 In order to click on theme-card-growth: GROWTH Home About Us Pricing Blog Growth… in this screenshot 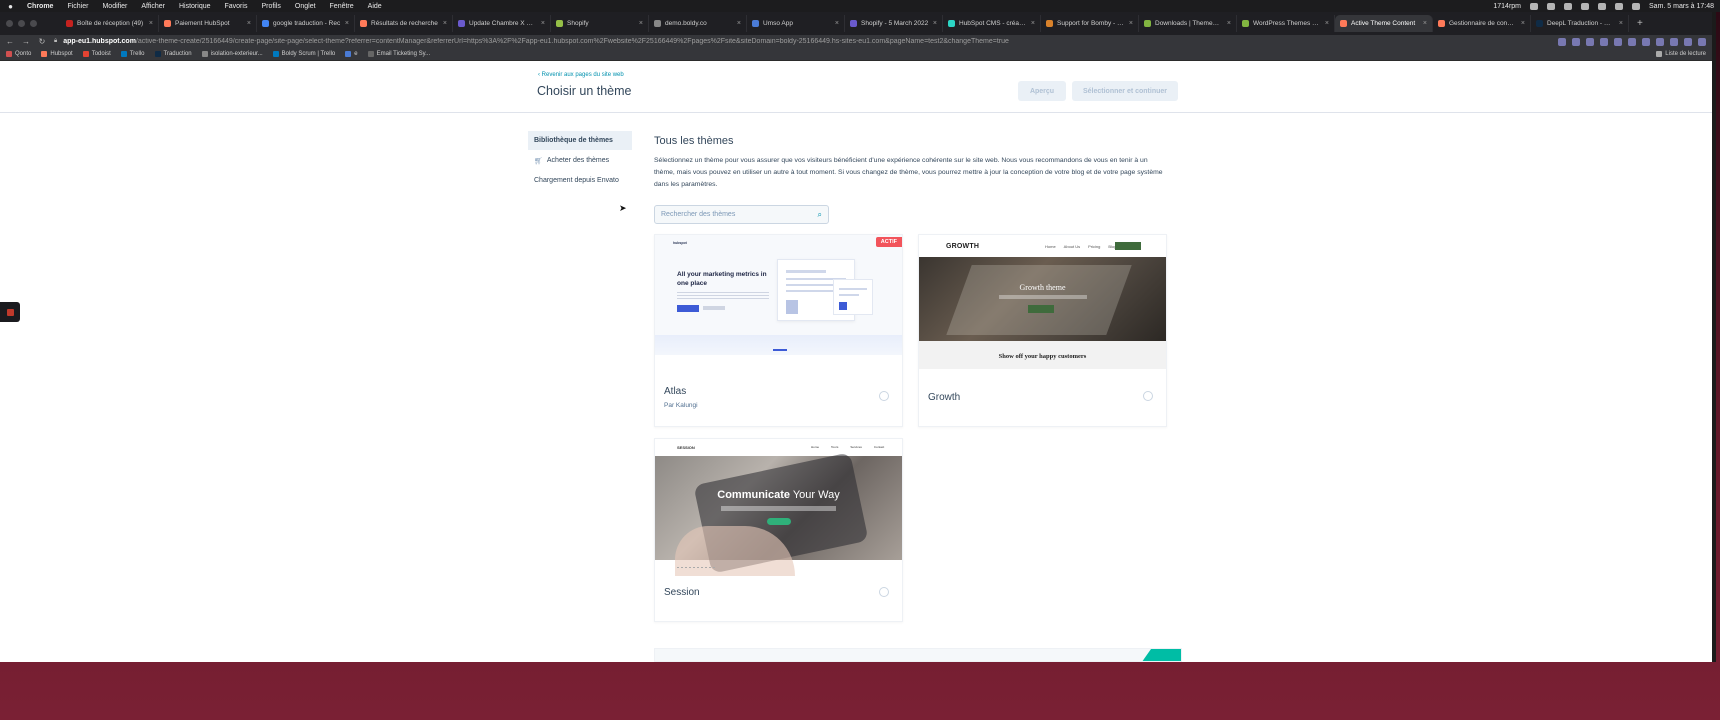, I will do `click(1042, 330)`.